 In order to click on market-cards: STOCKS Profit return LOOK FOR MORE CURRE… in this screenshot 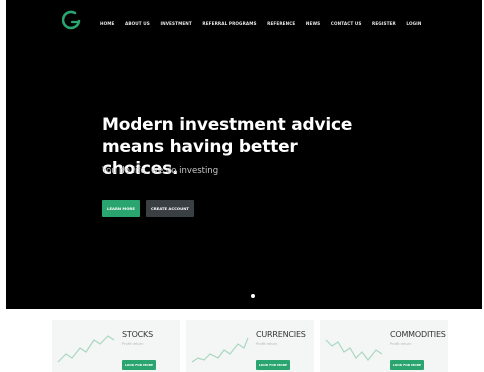, I will do `click(253, 346)`.